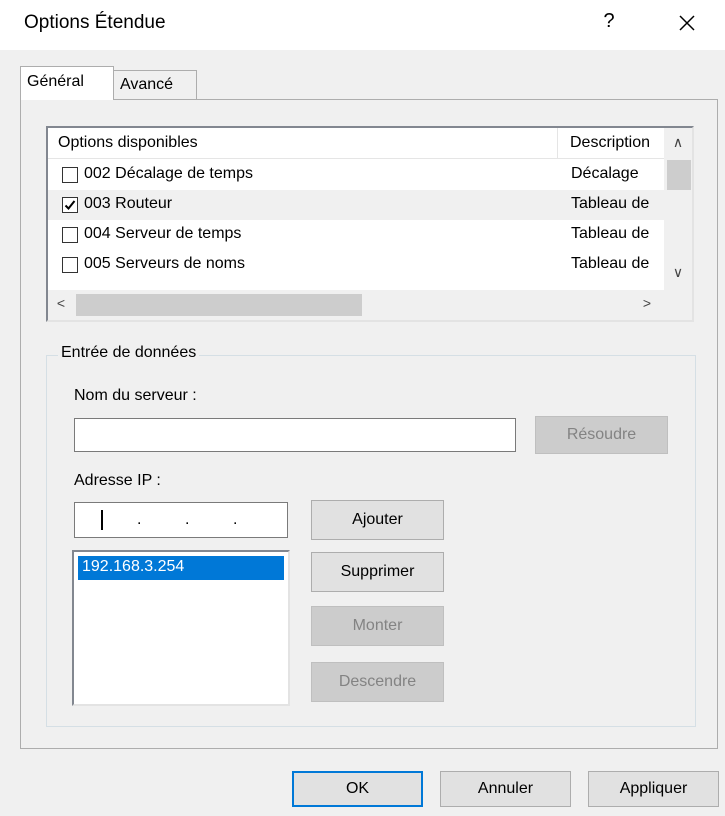 This screenshot has height=816, width=725. What do you see at coordinates (362, 25) in the screenshot?
I see `title-bar: Options Étendue ?` at bounding box center [362, 25].